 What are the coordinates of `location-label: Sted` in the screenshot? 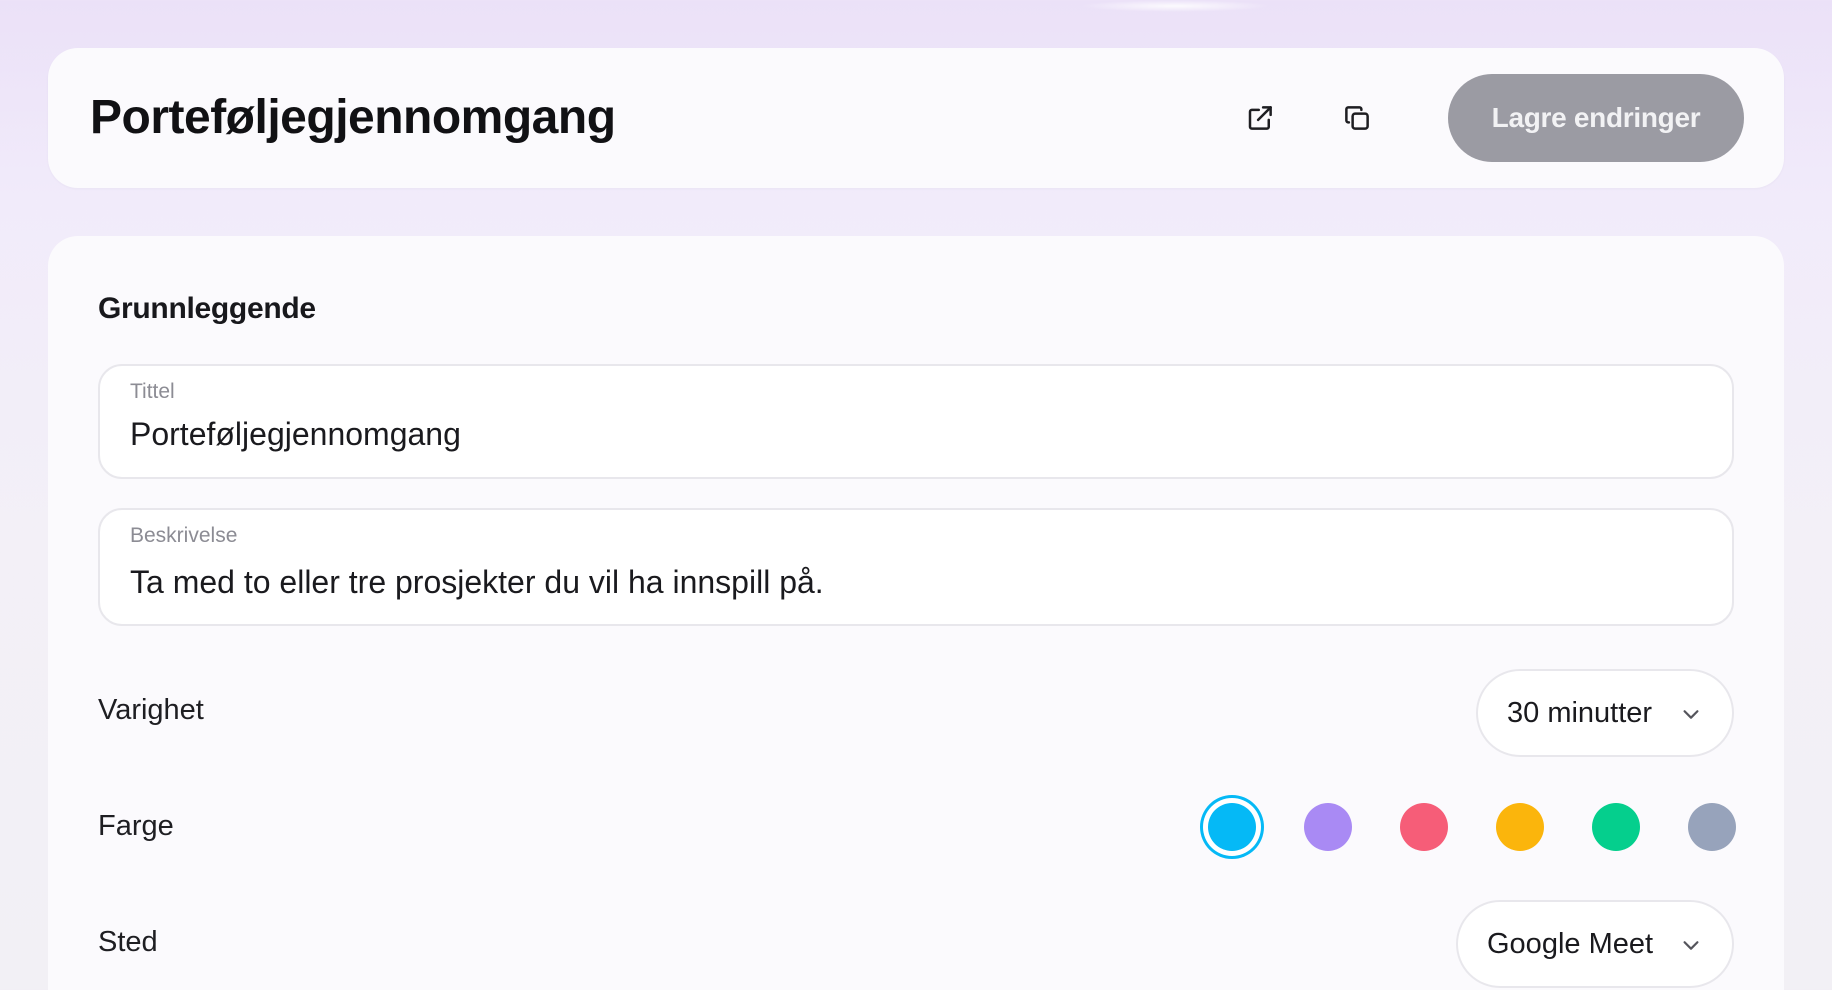 It's located at (128, 942).